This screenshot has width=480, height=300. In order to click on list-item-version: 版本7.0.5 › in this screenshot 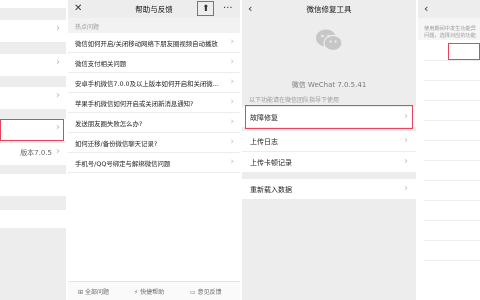, I will do `click(33, 154)`.